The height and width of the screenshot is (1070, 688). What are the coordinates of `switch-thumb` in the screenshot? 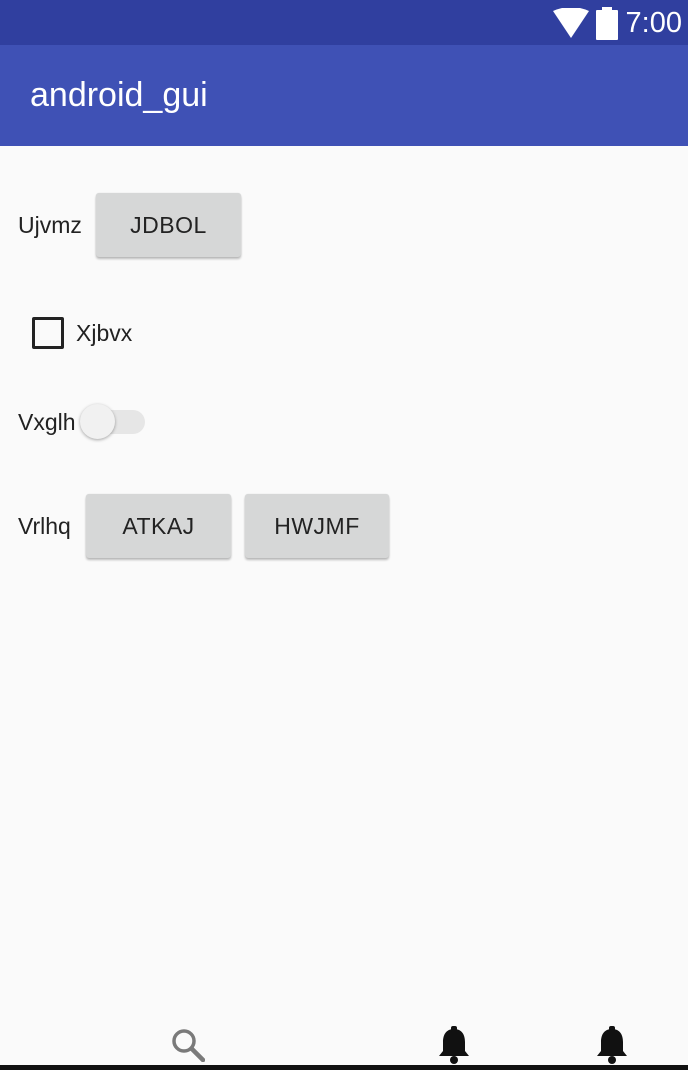 It's located at (97, 421).